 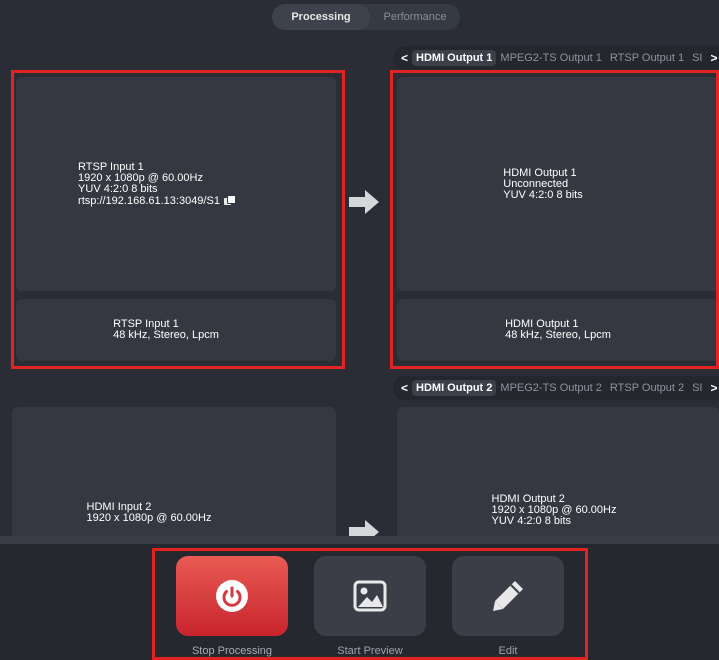 What do you see at coordinates (415, 17) in the screenshot?
I see `tab-performance: Performance` at bounding box center [415, 17].